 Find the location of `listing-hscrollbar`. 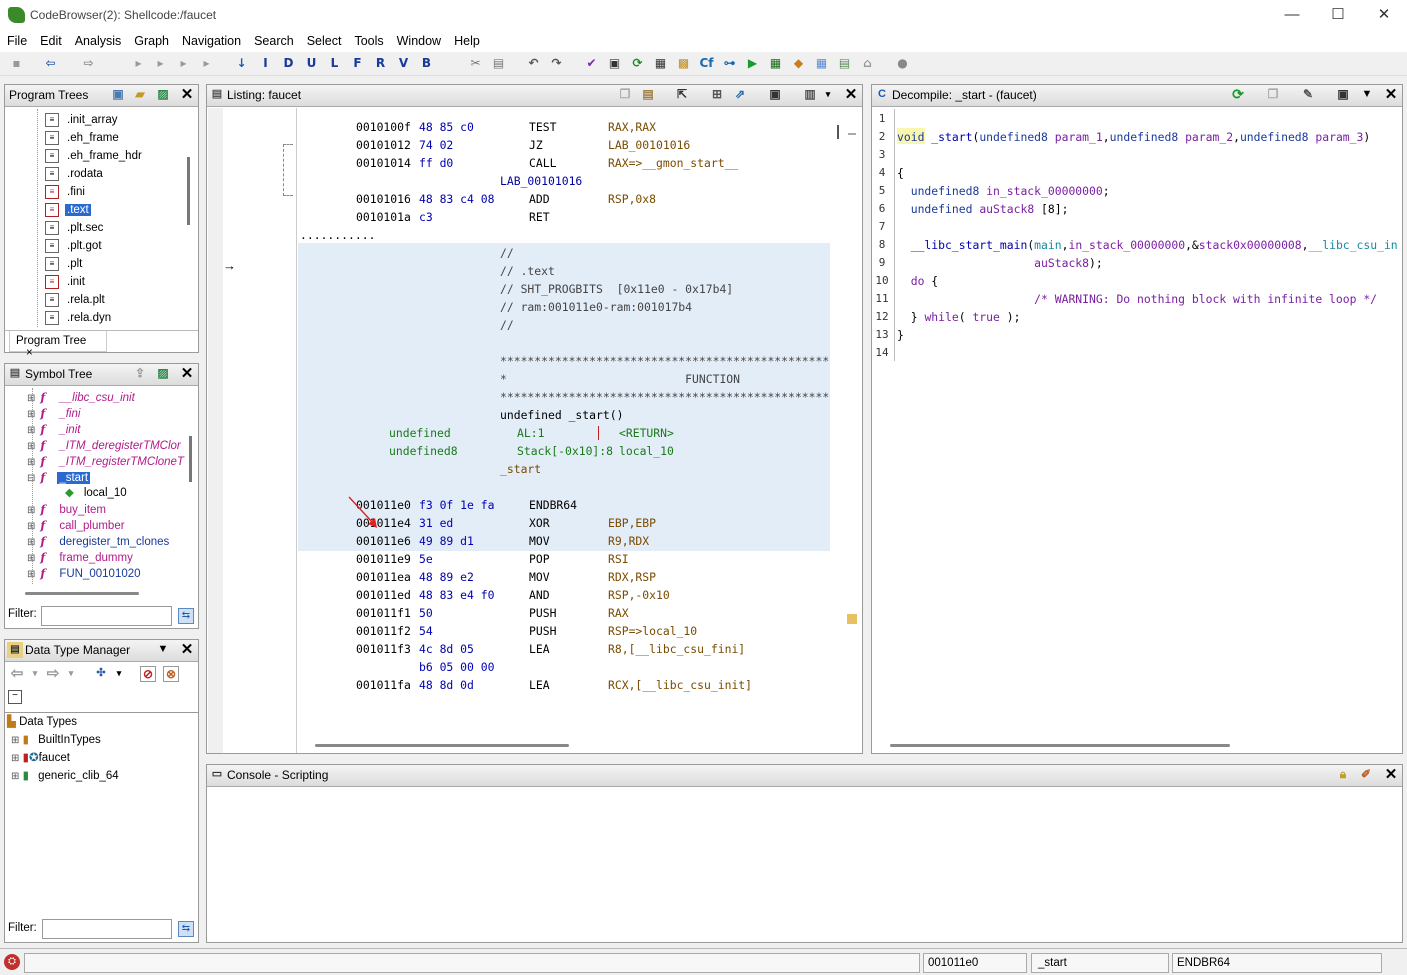

listing-hscrollbar is located at coordinates (442, 745).